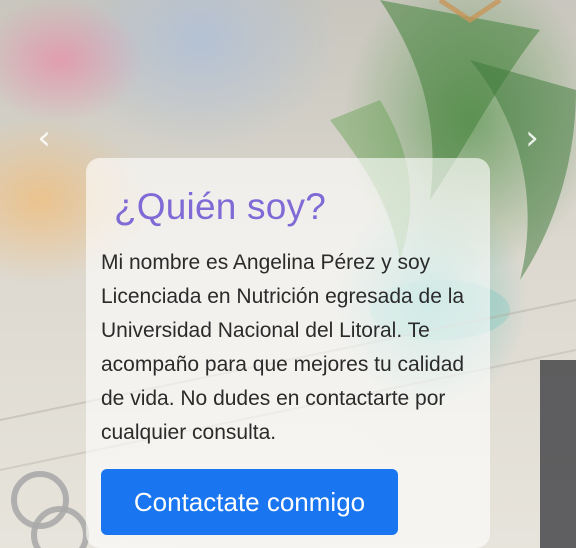 This screenshot has width=576, height=548. What do you see at coordinates (249, 502) in the screenshot?
I see `contact-button: Contactate conmigo` at bounding box center [249, 502].